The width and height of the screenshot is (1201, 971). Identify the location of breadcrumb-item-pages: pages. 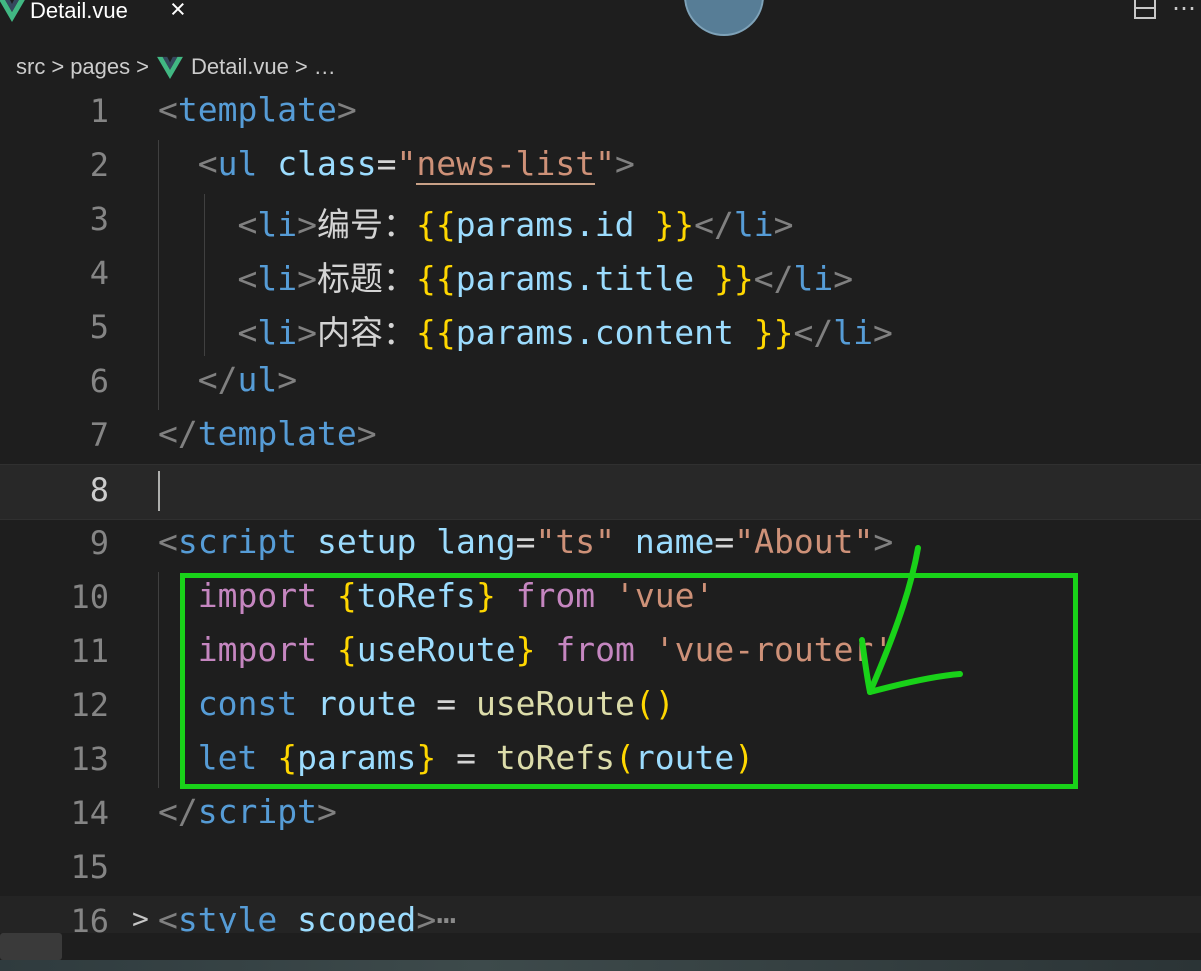
(100, 67).